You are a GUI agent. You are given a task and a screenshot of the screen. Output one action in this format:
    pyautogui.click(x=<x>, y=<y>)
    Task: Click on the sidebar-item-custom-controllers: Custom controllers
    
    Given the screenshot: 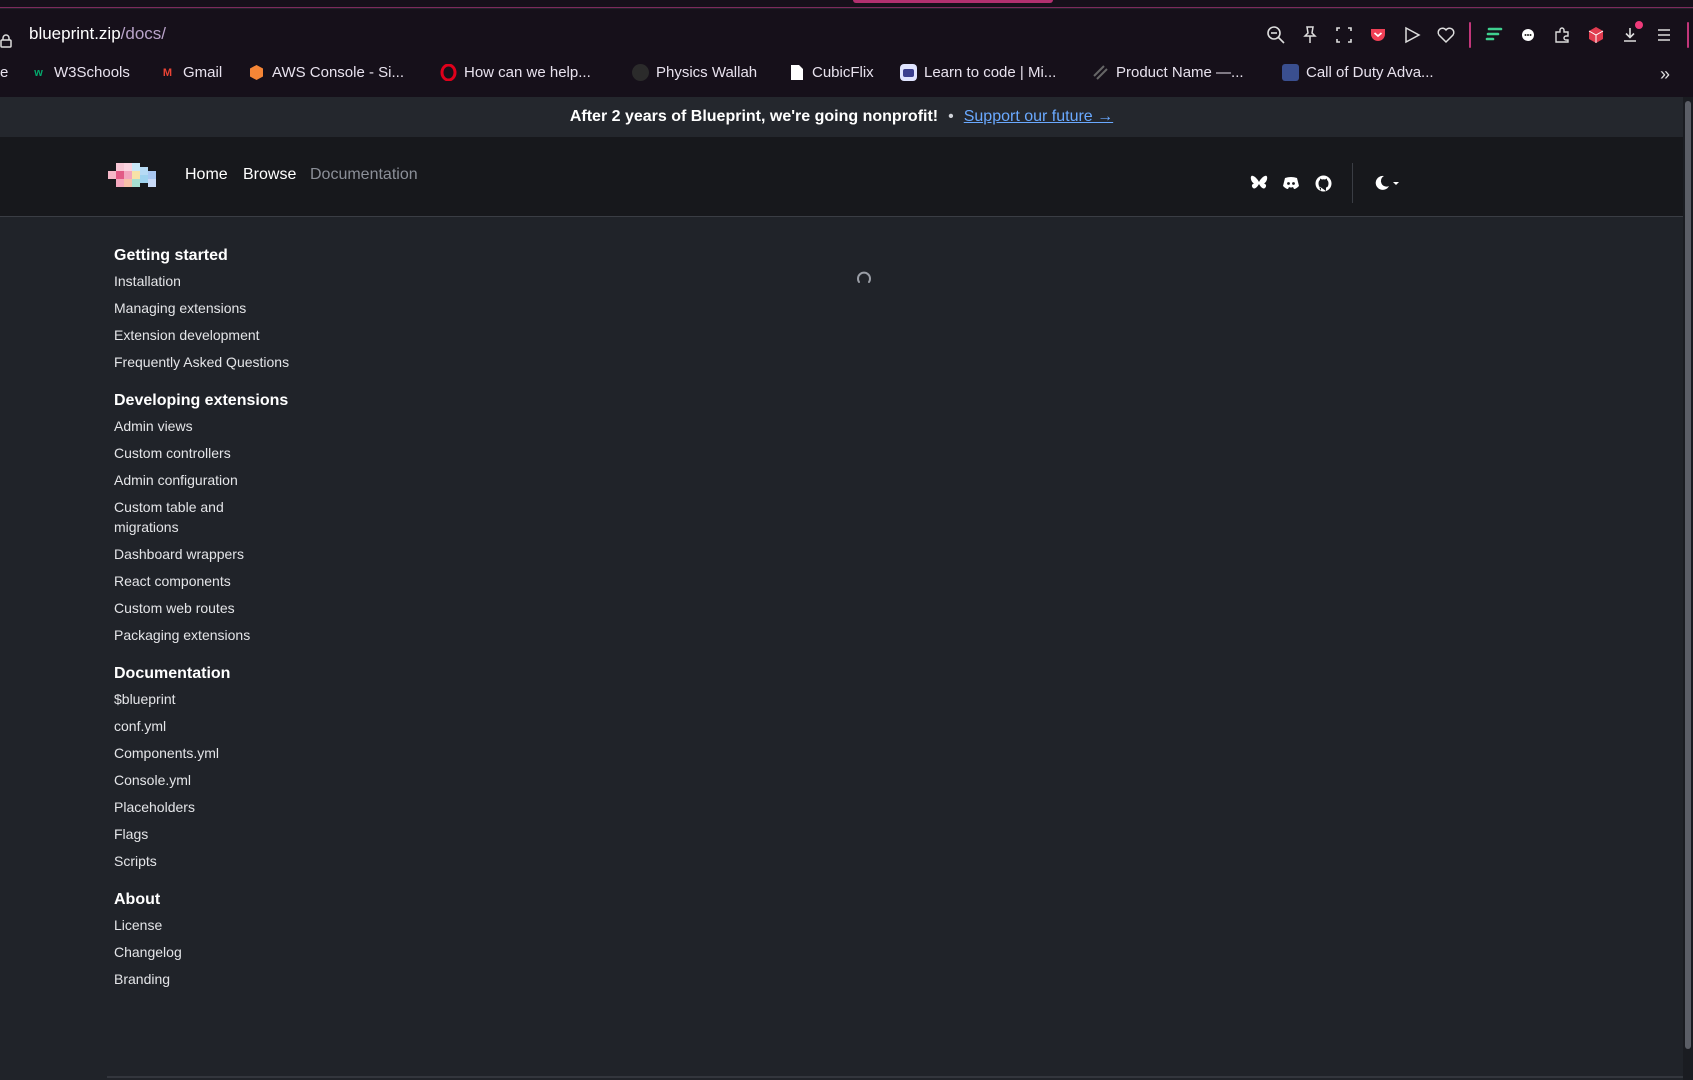 What is the action you would take?
    pyautogui.click(x=214, y=453)
    